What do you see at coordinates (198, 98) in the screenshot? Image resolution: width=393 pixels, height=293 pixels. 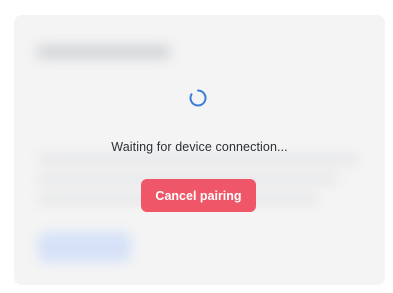 I see `spinner-icon` at bounding box center [198, 98].